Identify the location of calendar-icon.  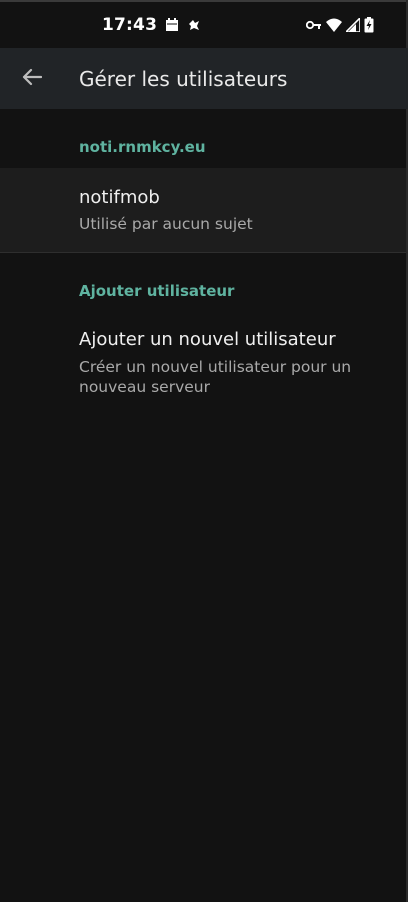
(172, 25).